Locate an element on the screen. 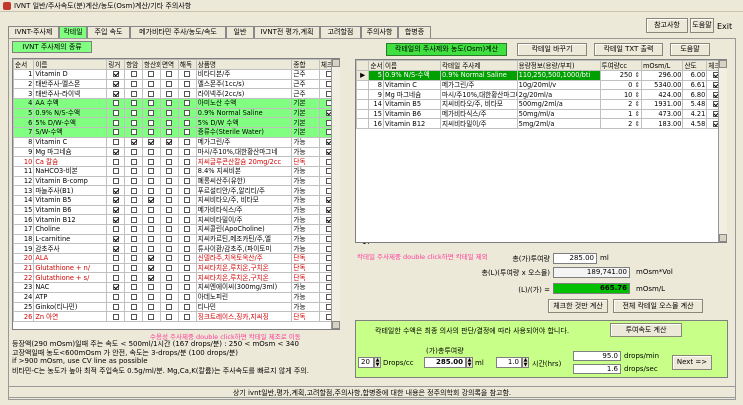 The height and width of the screenshot is (405, 743). tab-general: 일반 is located at coordinates (240, 32).